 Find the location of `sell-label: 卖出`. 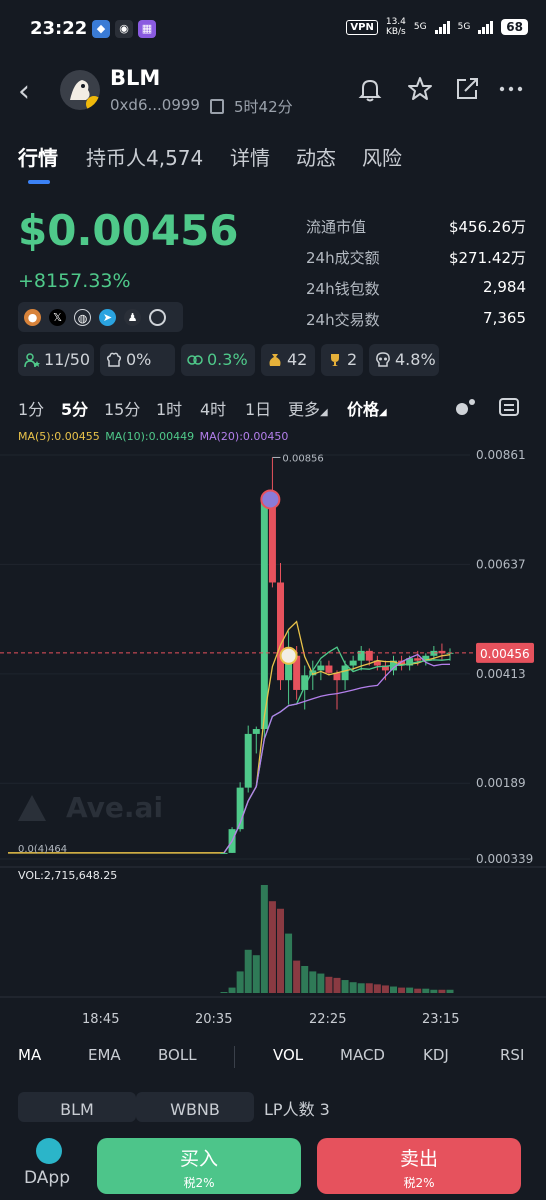

sell-label: 卖出 is located at coordinates (418, 1159).